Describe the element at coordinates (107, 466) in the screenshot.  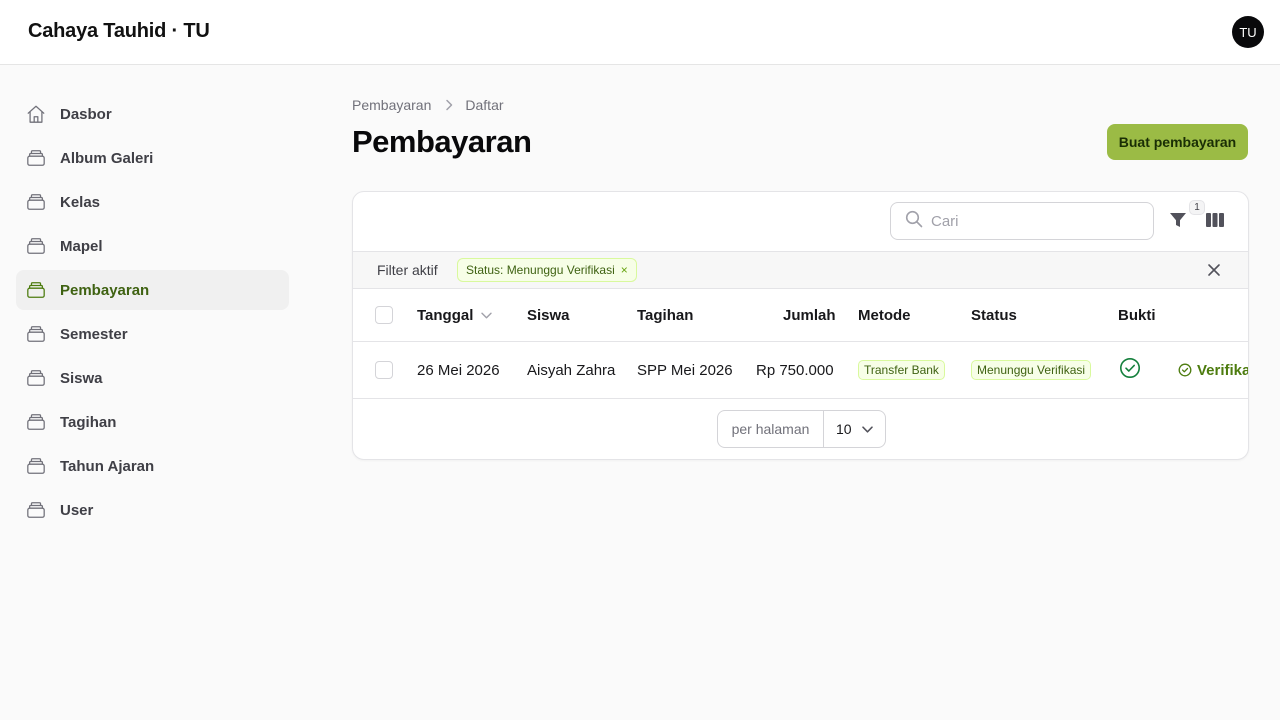
I see `sidebar-item-label: Tahun Ajaran` at that location.